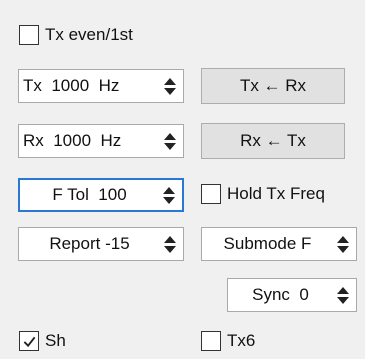  Describe the element at coordinates (280, 294) in the screenshot. I see `sync-value: Sync 0` at that location.